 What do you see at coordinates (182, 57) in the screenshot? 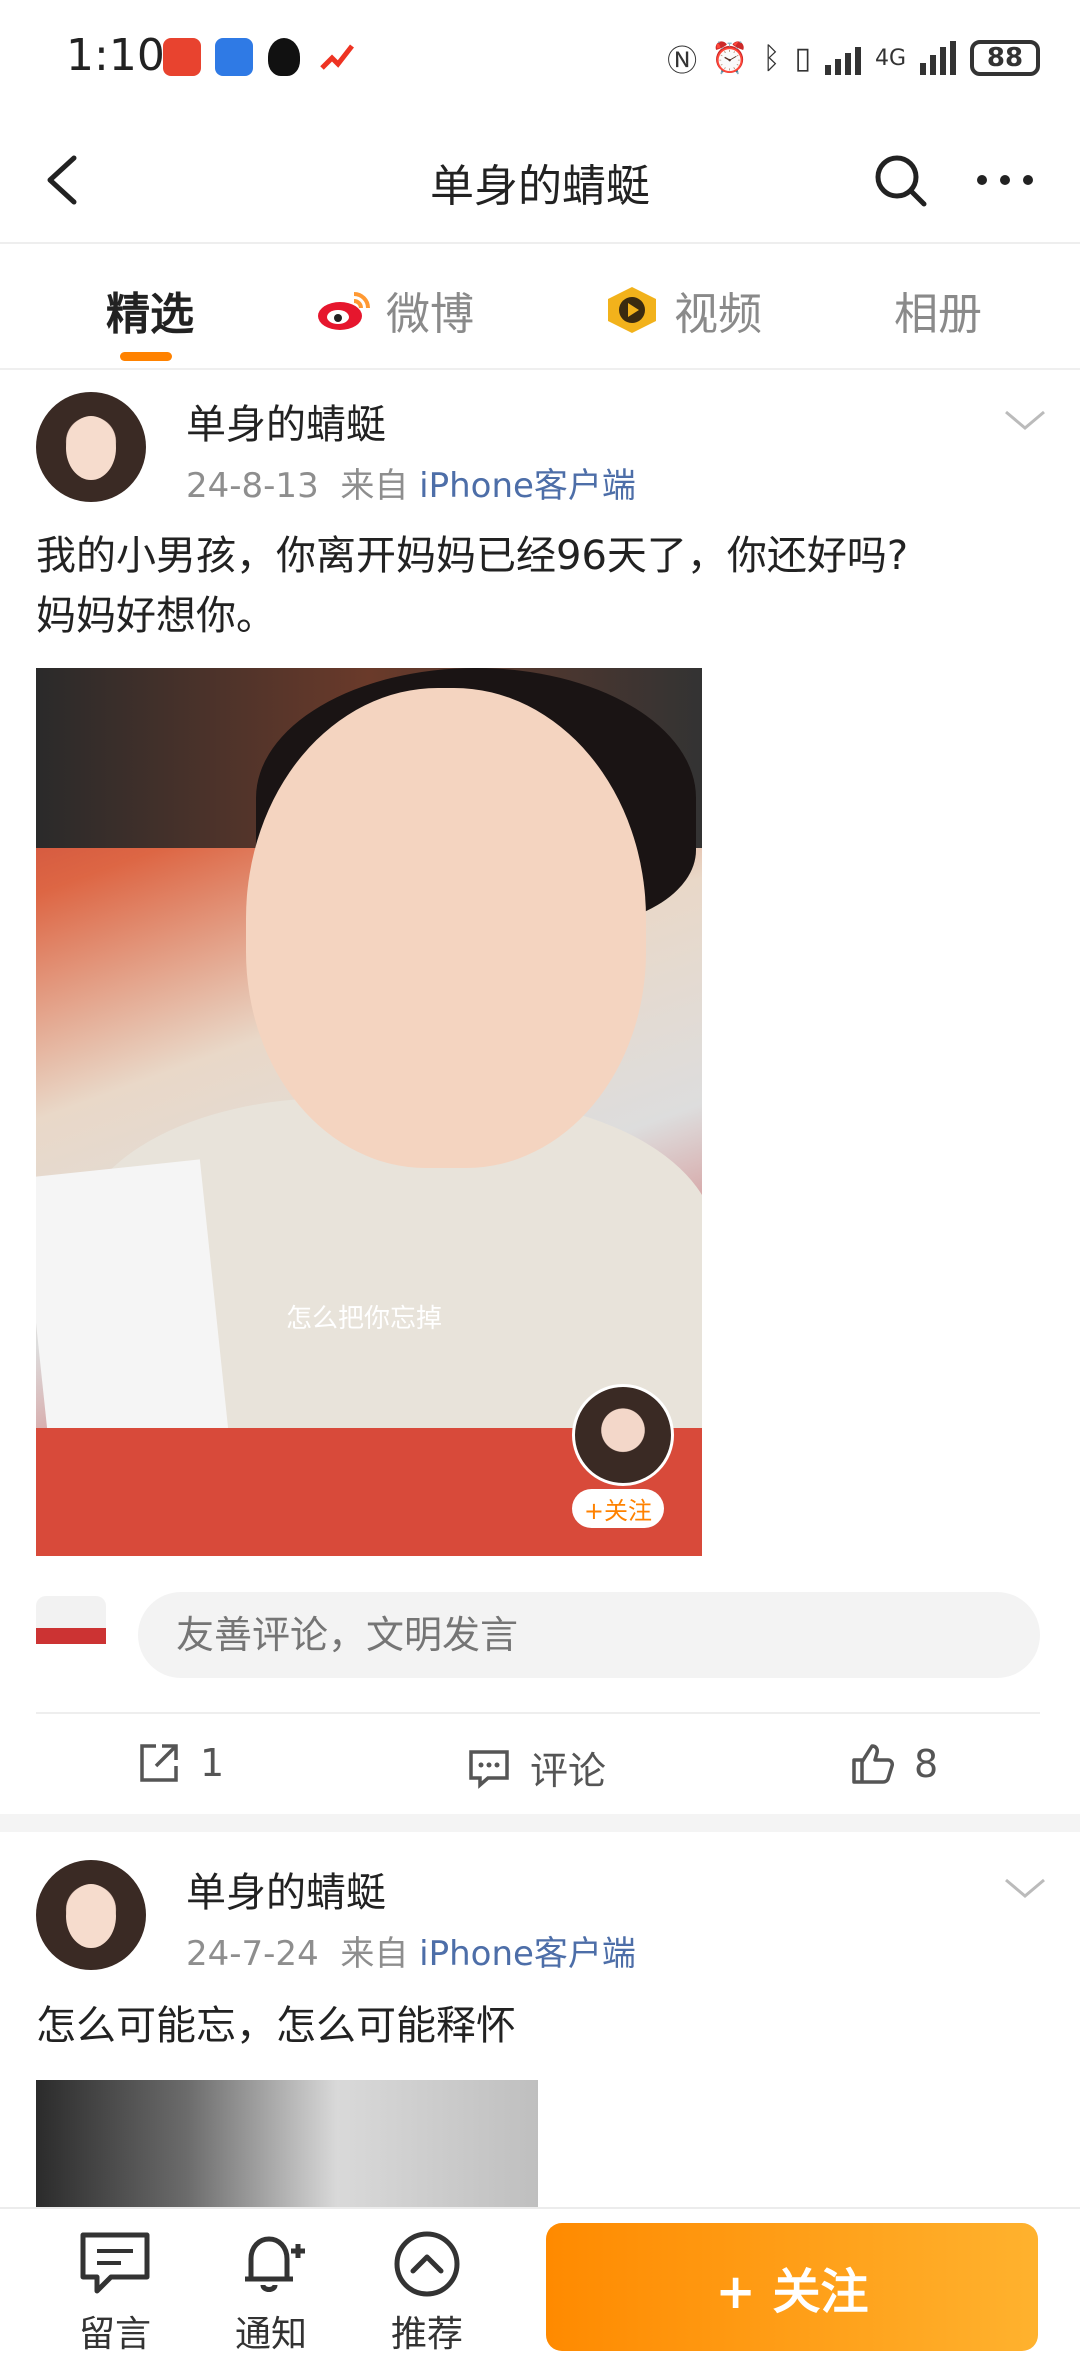
I see `missed-call-app-icon` at bounding box center [182, 57].